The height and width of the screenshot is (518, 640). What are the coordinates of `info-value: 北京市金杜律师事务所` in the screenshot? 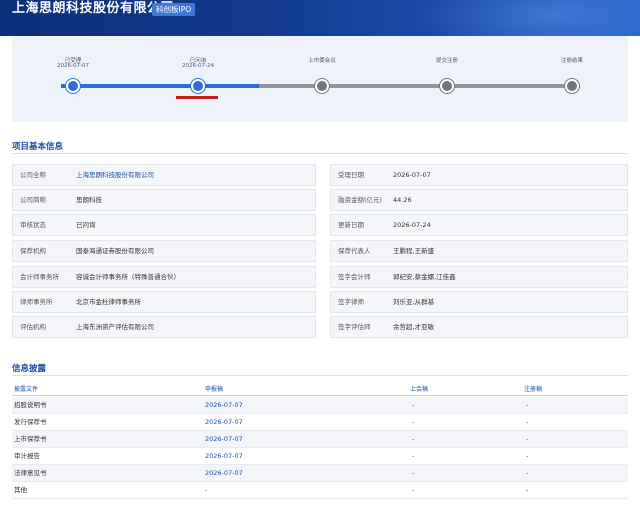 It's located at (108, 302).